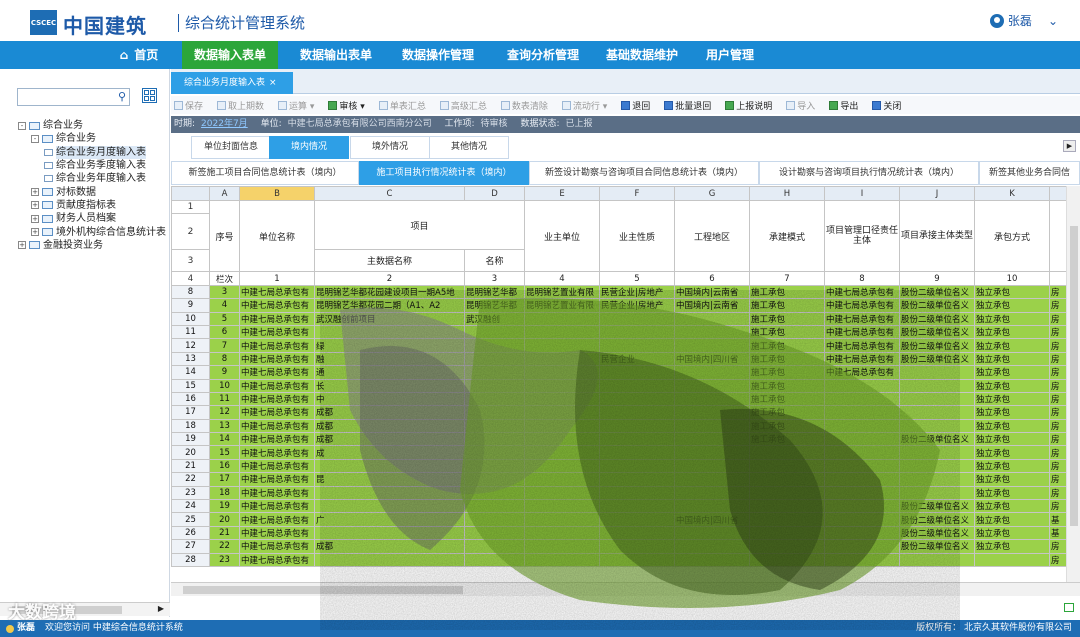 Image resolution: width=1080 pixels, height=637 pixels. I want to click on column-header: C, so click(389, 193).